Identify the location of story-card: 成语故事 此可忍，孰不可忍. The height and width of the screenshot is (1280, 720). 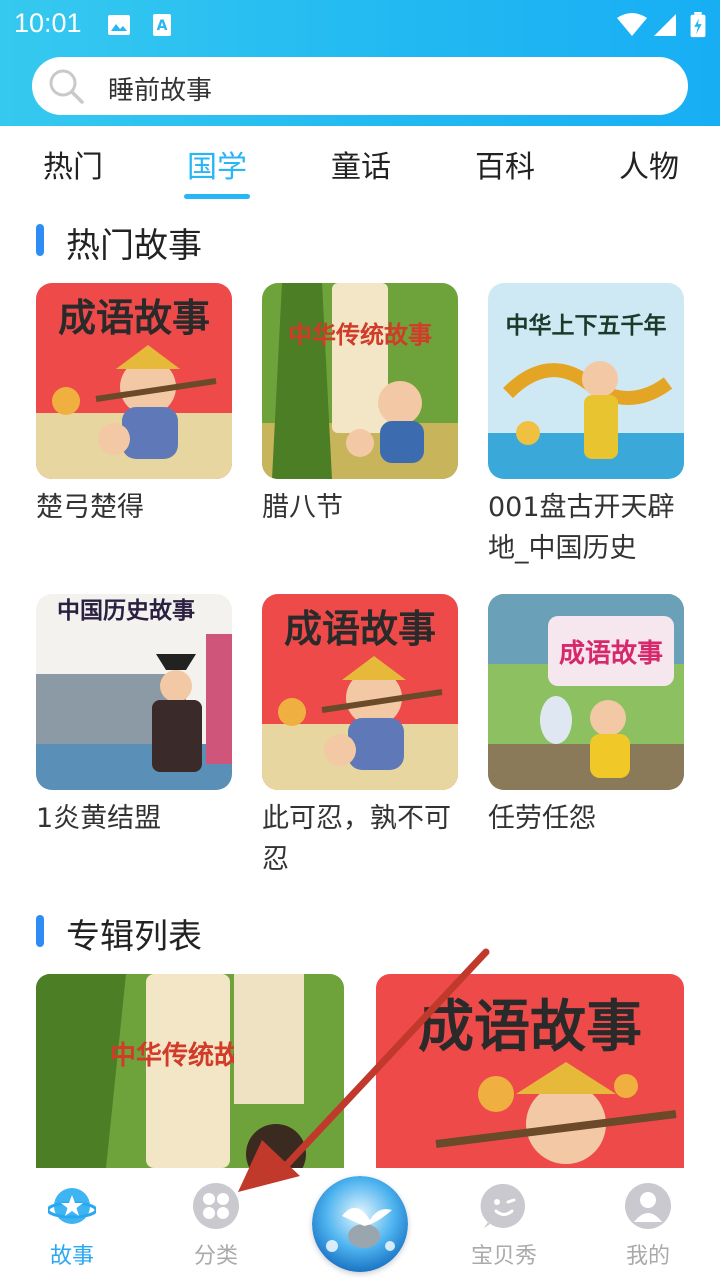
(360, 737).